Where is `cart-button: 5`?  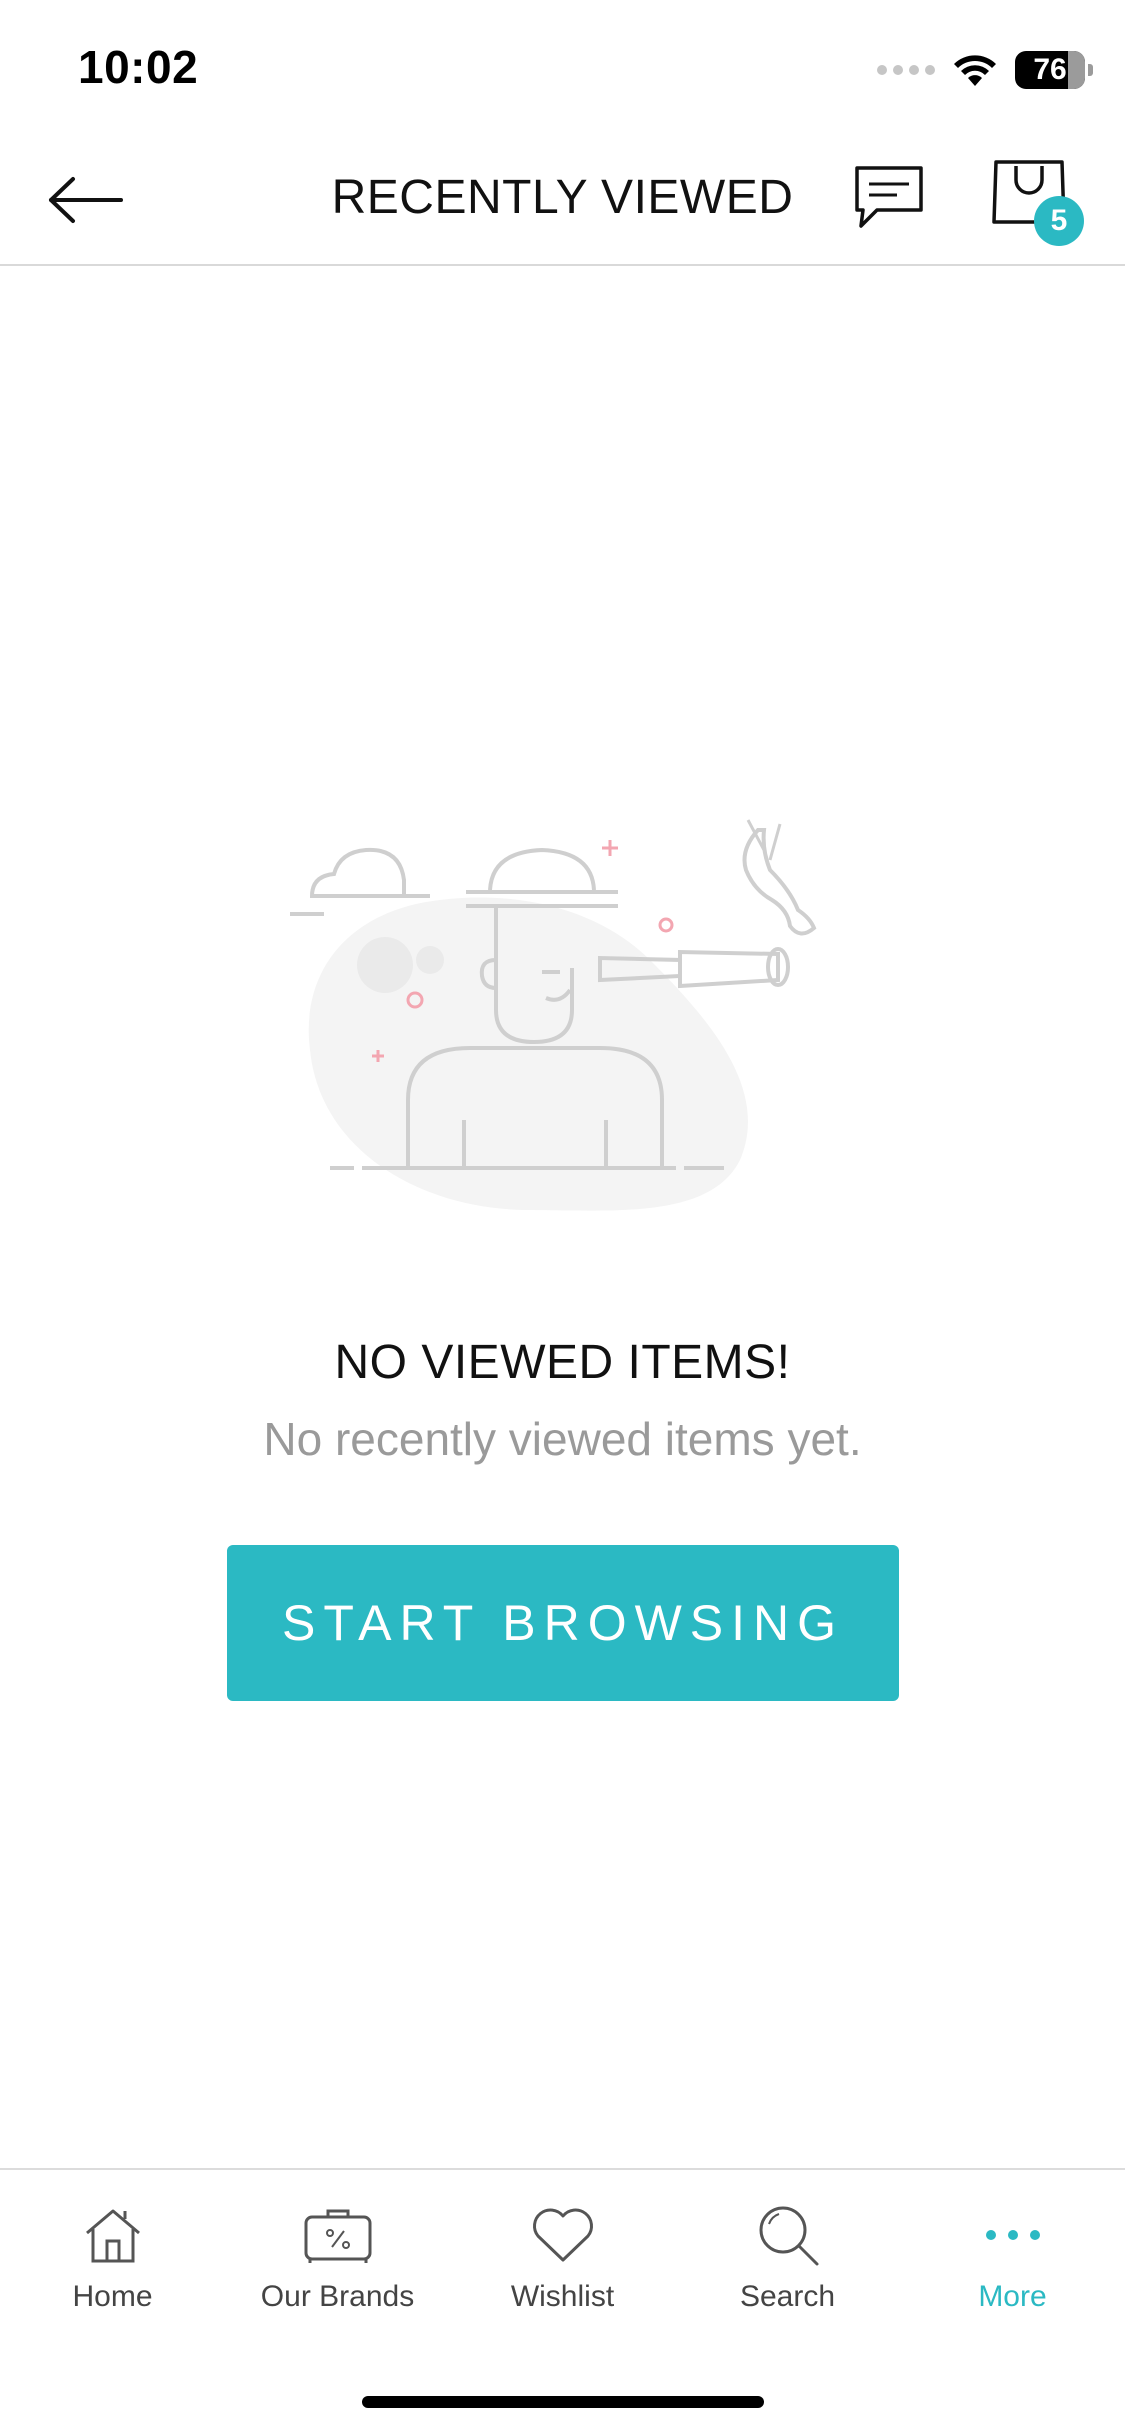
cart-button: 5 is located at coordinates (1033, 200).